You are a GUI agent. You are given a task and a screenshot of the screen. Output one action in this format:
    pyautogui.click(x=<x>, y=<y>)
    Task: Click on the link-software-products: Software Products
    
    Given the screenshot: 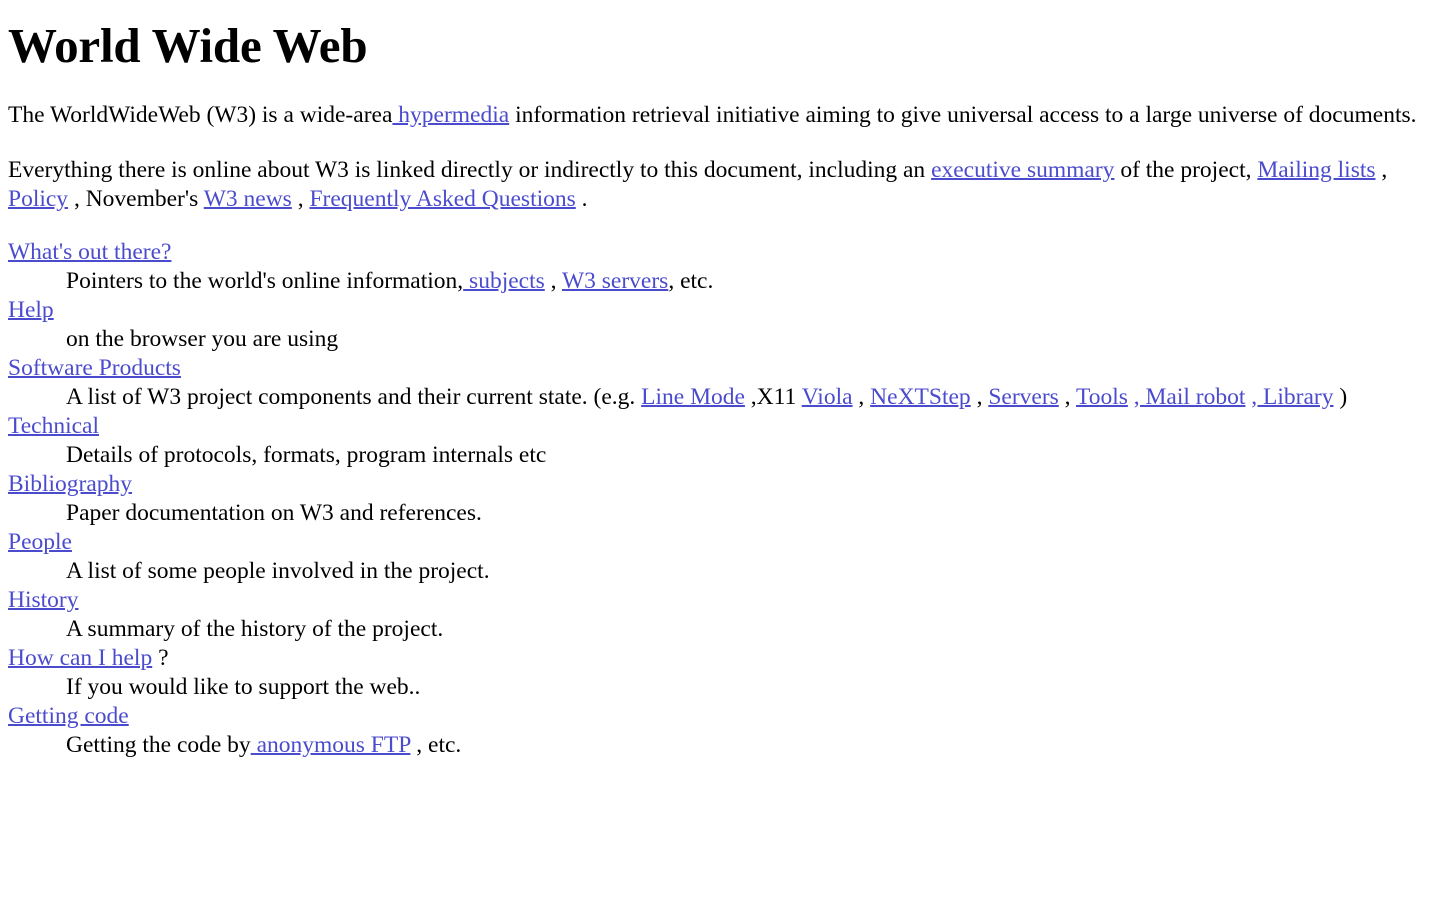 What is the action you would take?
    pyautogui.click(x=94, y=368)
    